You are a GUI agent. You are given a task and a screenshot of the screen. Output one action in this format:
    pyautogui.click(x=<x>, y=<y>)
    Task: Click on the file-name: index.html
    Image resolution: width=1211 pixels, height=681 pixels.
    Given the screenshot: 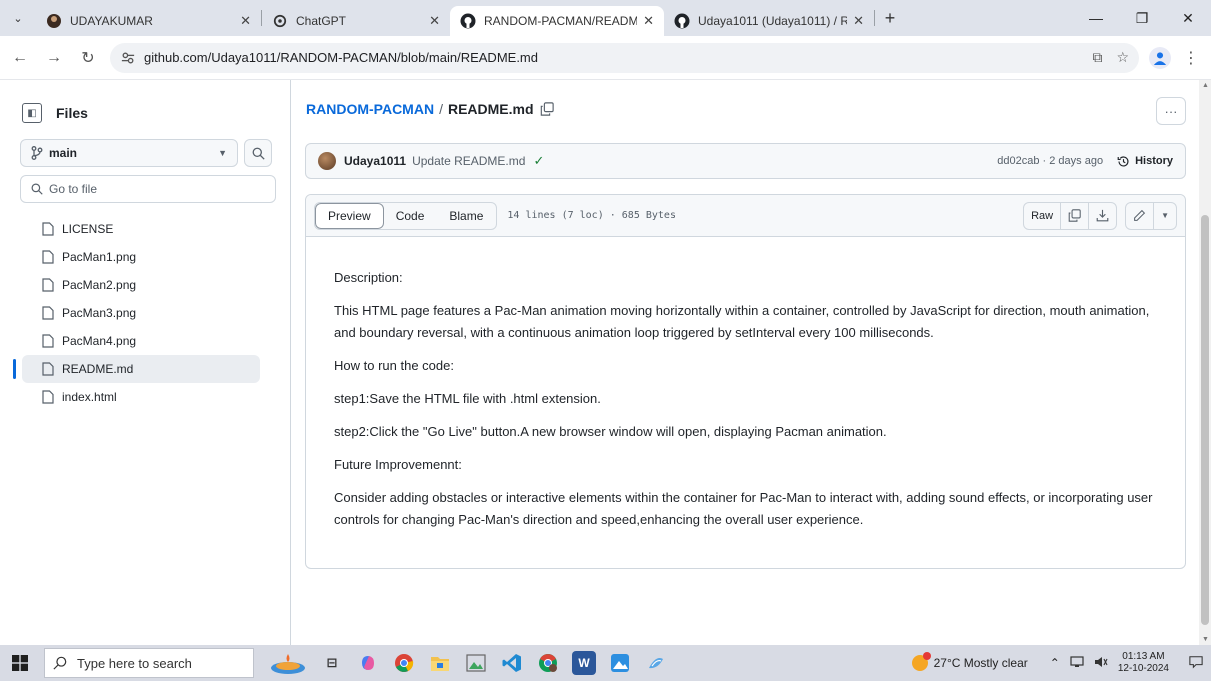 What is the action you would take?
    pyautogui.click(x=89, y=397)
    